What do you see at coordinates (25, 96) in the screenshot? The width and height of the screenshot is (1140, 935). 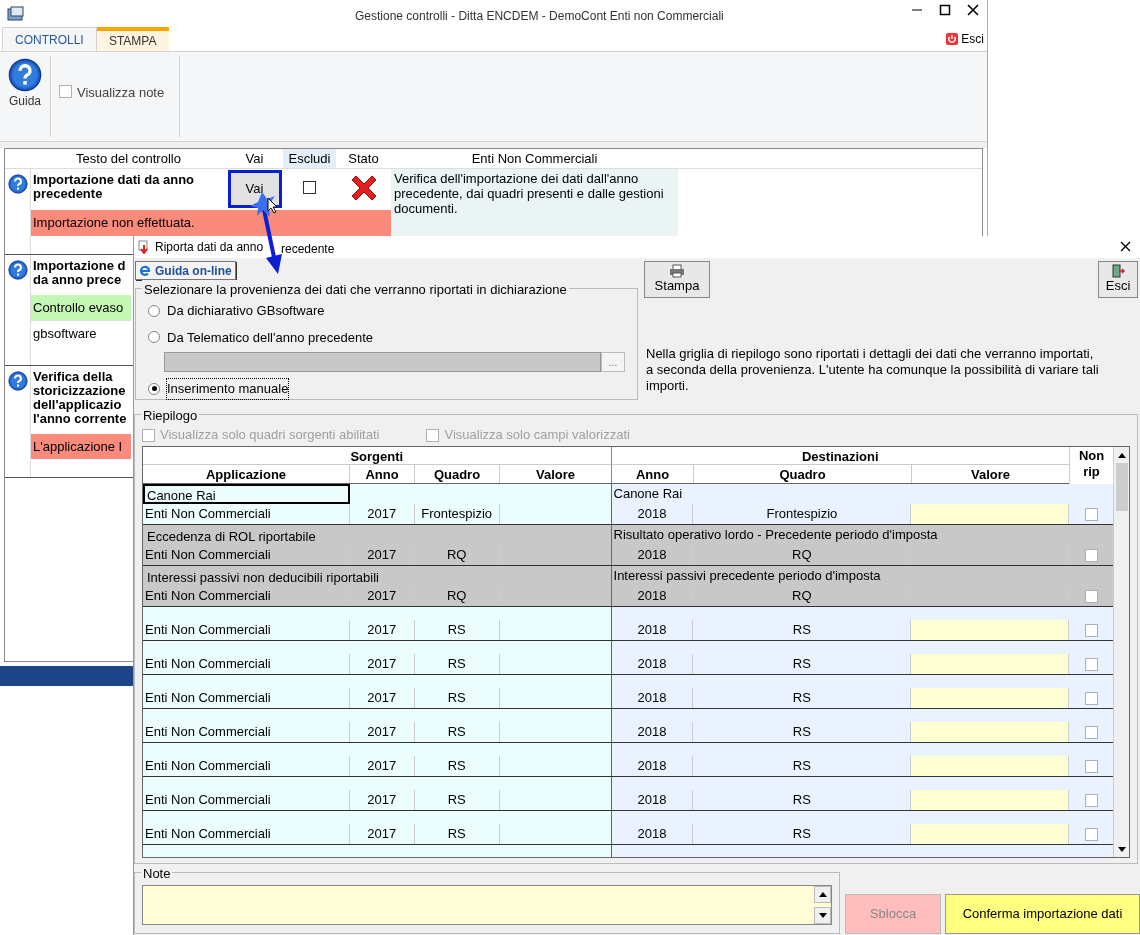 I see `help-button: Guida` at bounding box center [25, 96].